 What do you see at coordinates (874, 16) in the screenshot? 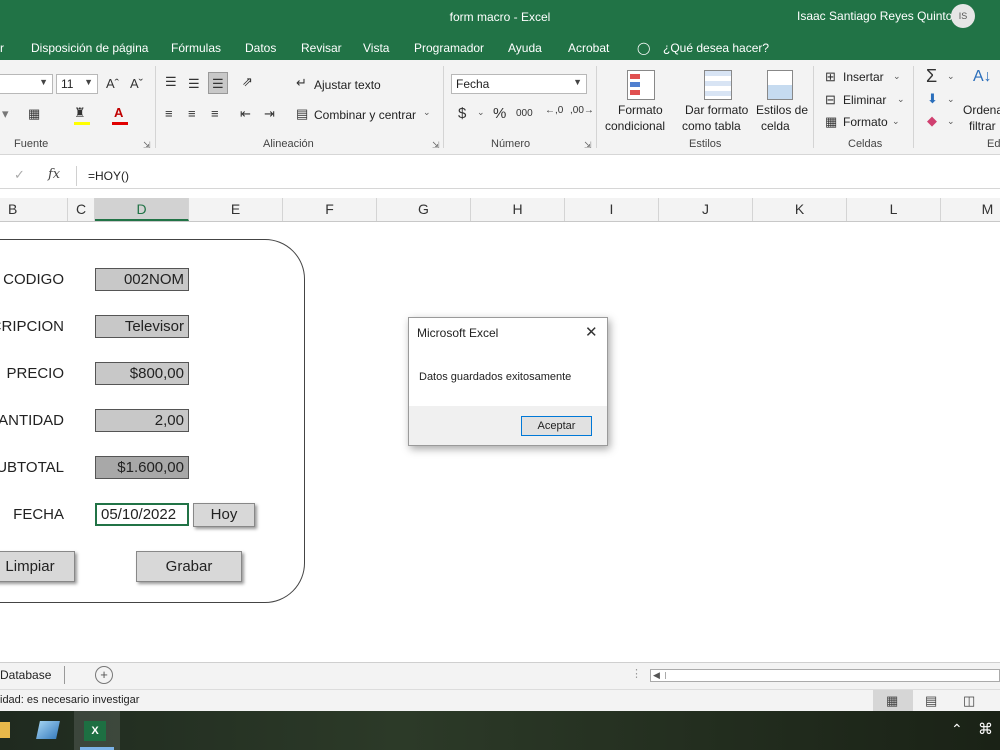
I see `user-name: Isaac Santiago Reyes Quinto` at bounding box center [874, 16].